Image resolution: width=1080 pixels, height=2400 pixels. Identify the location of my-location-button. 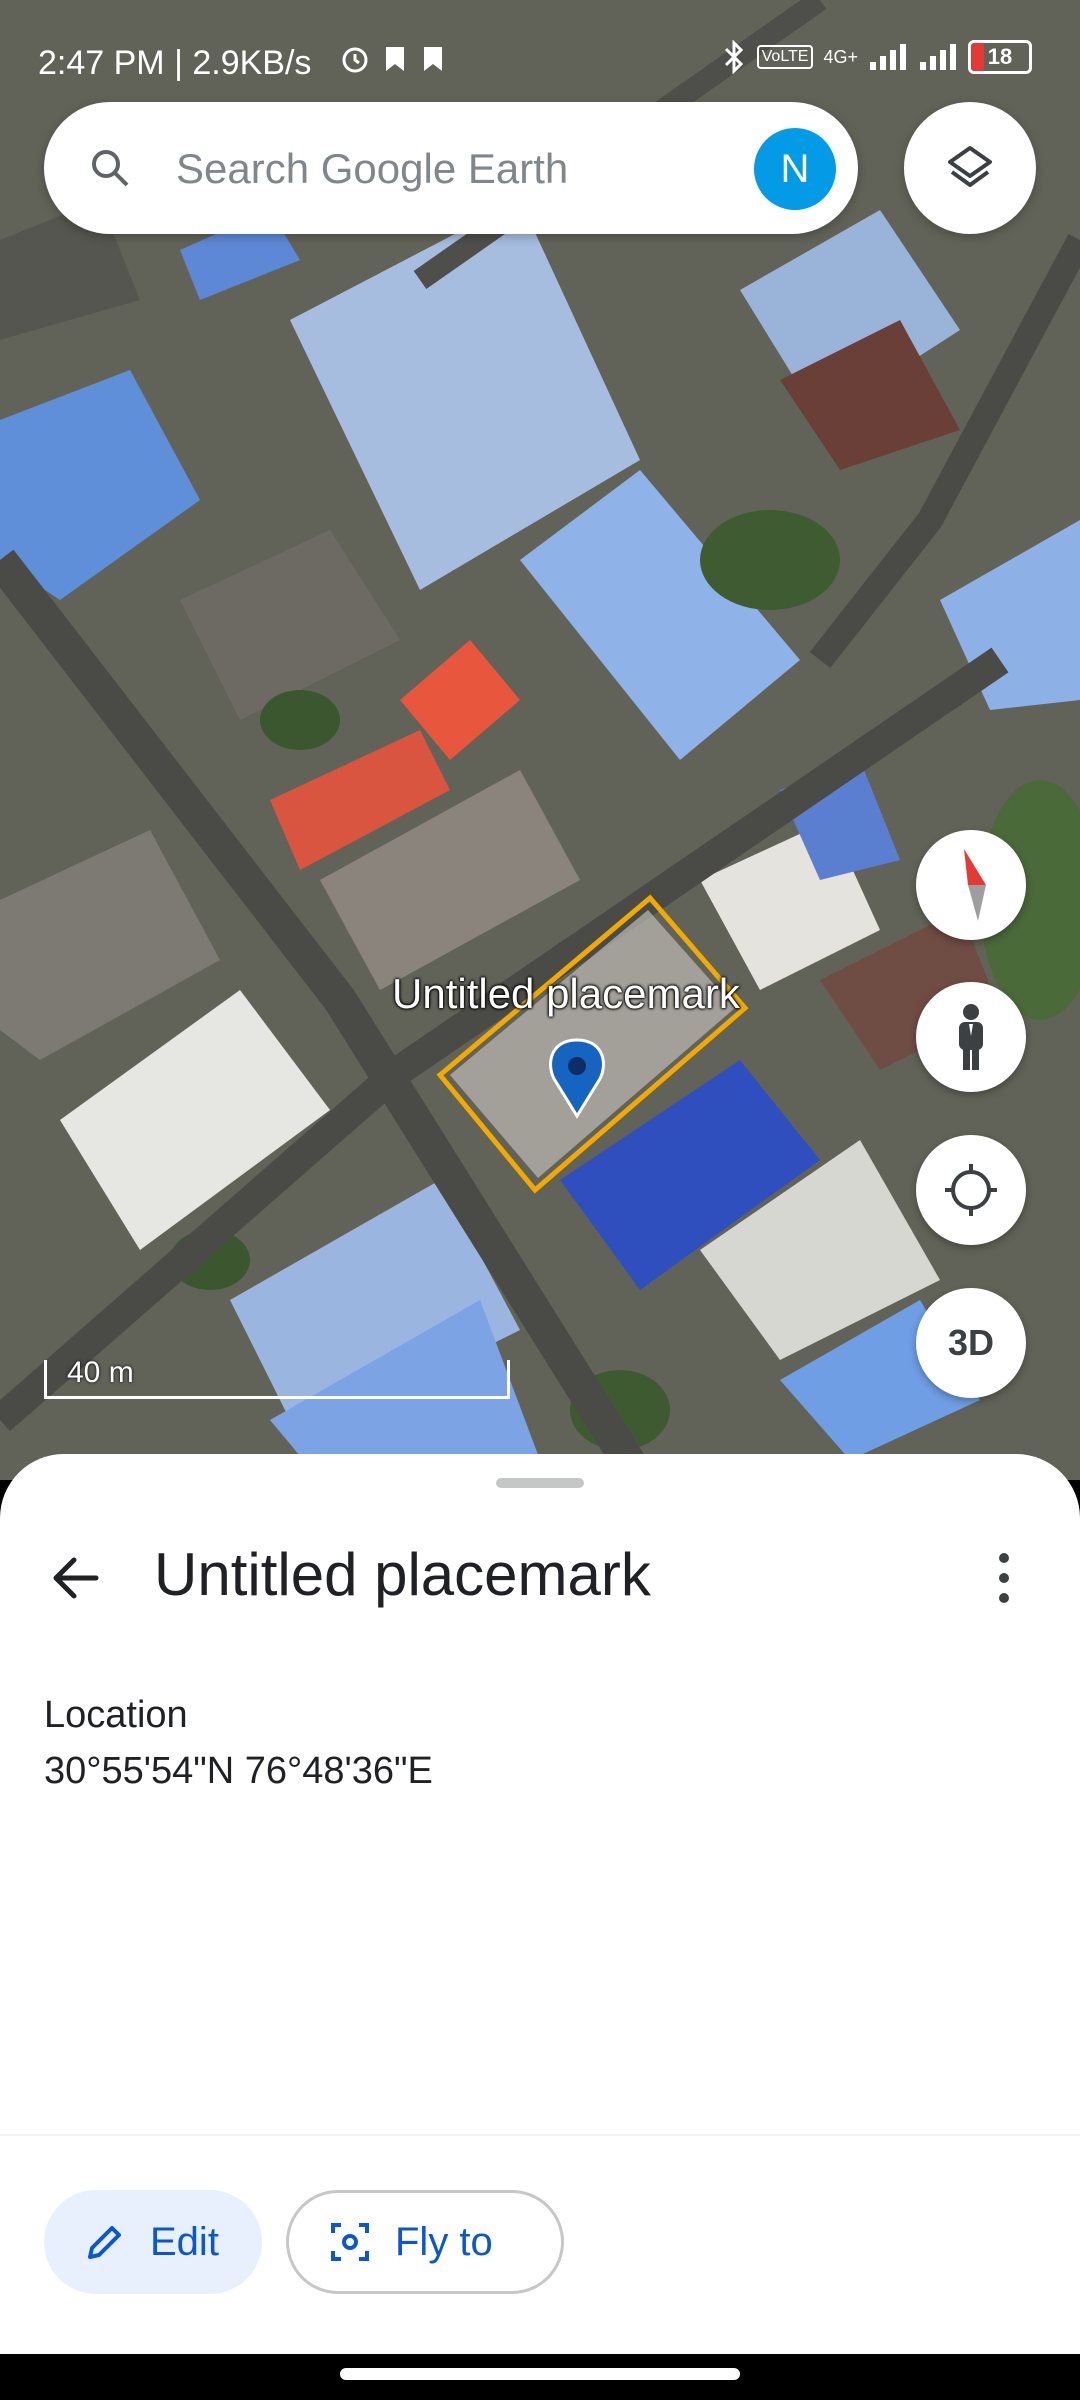
(971, 1190).